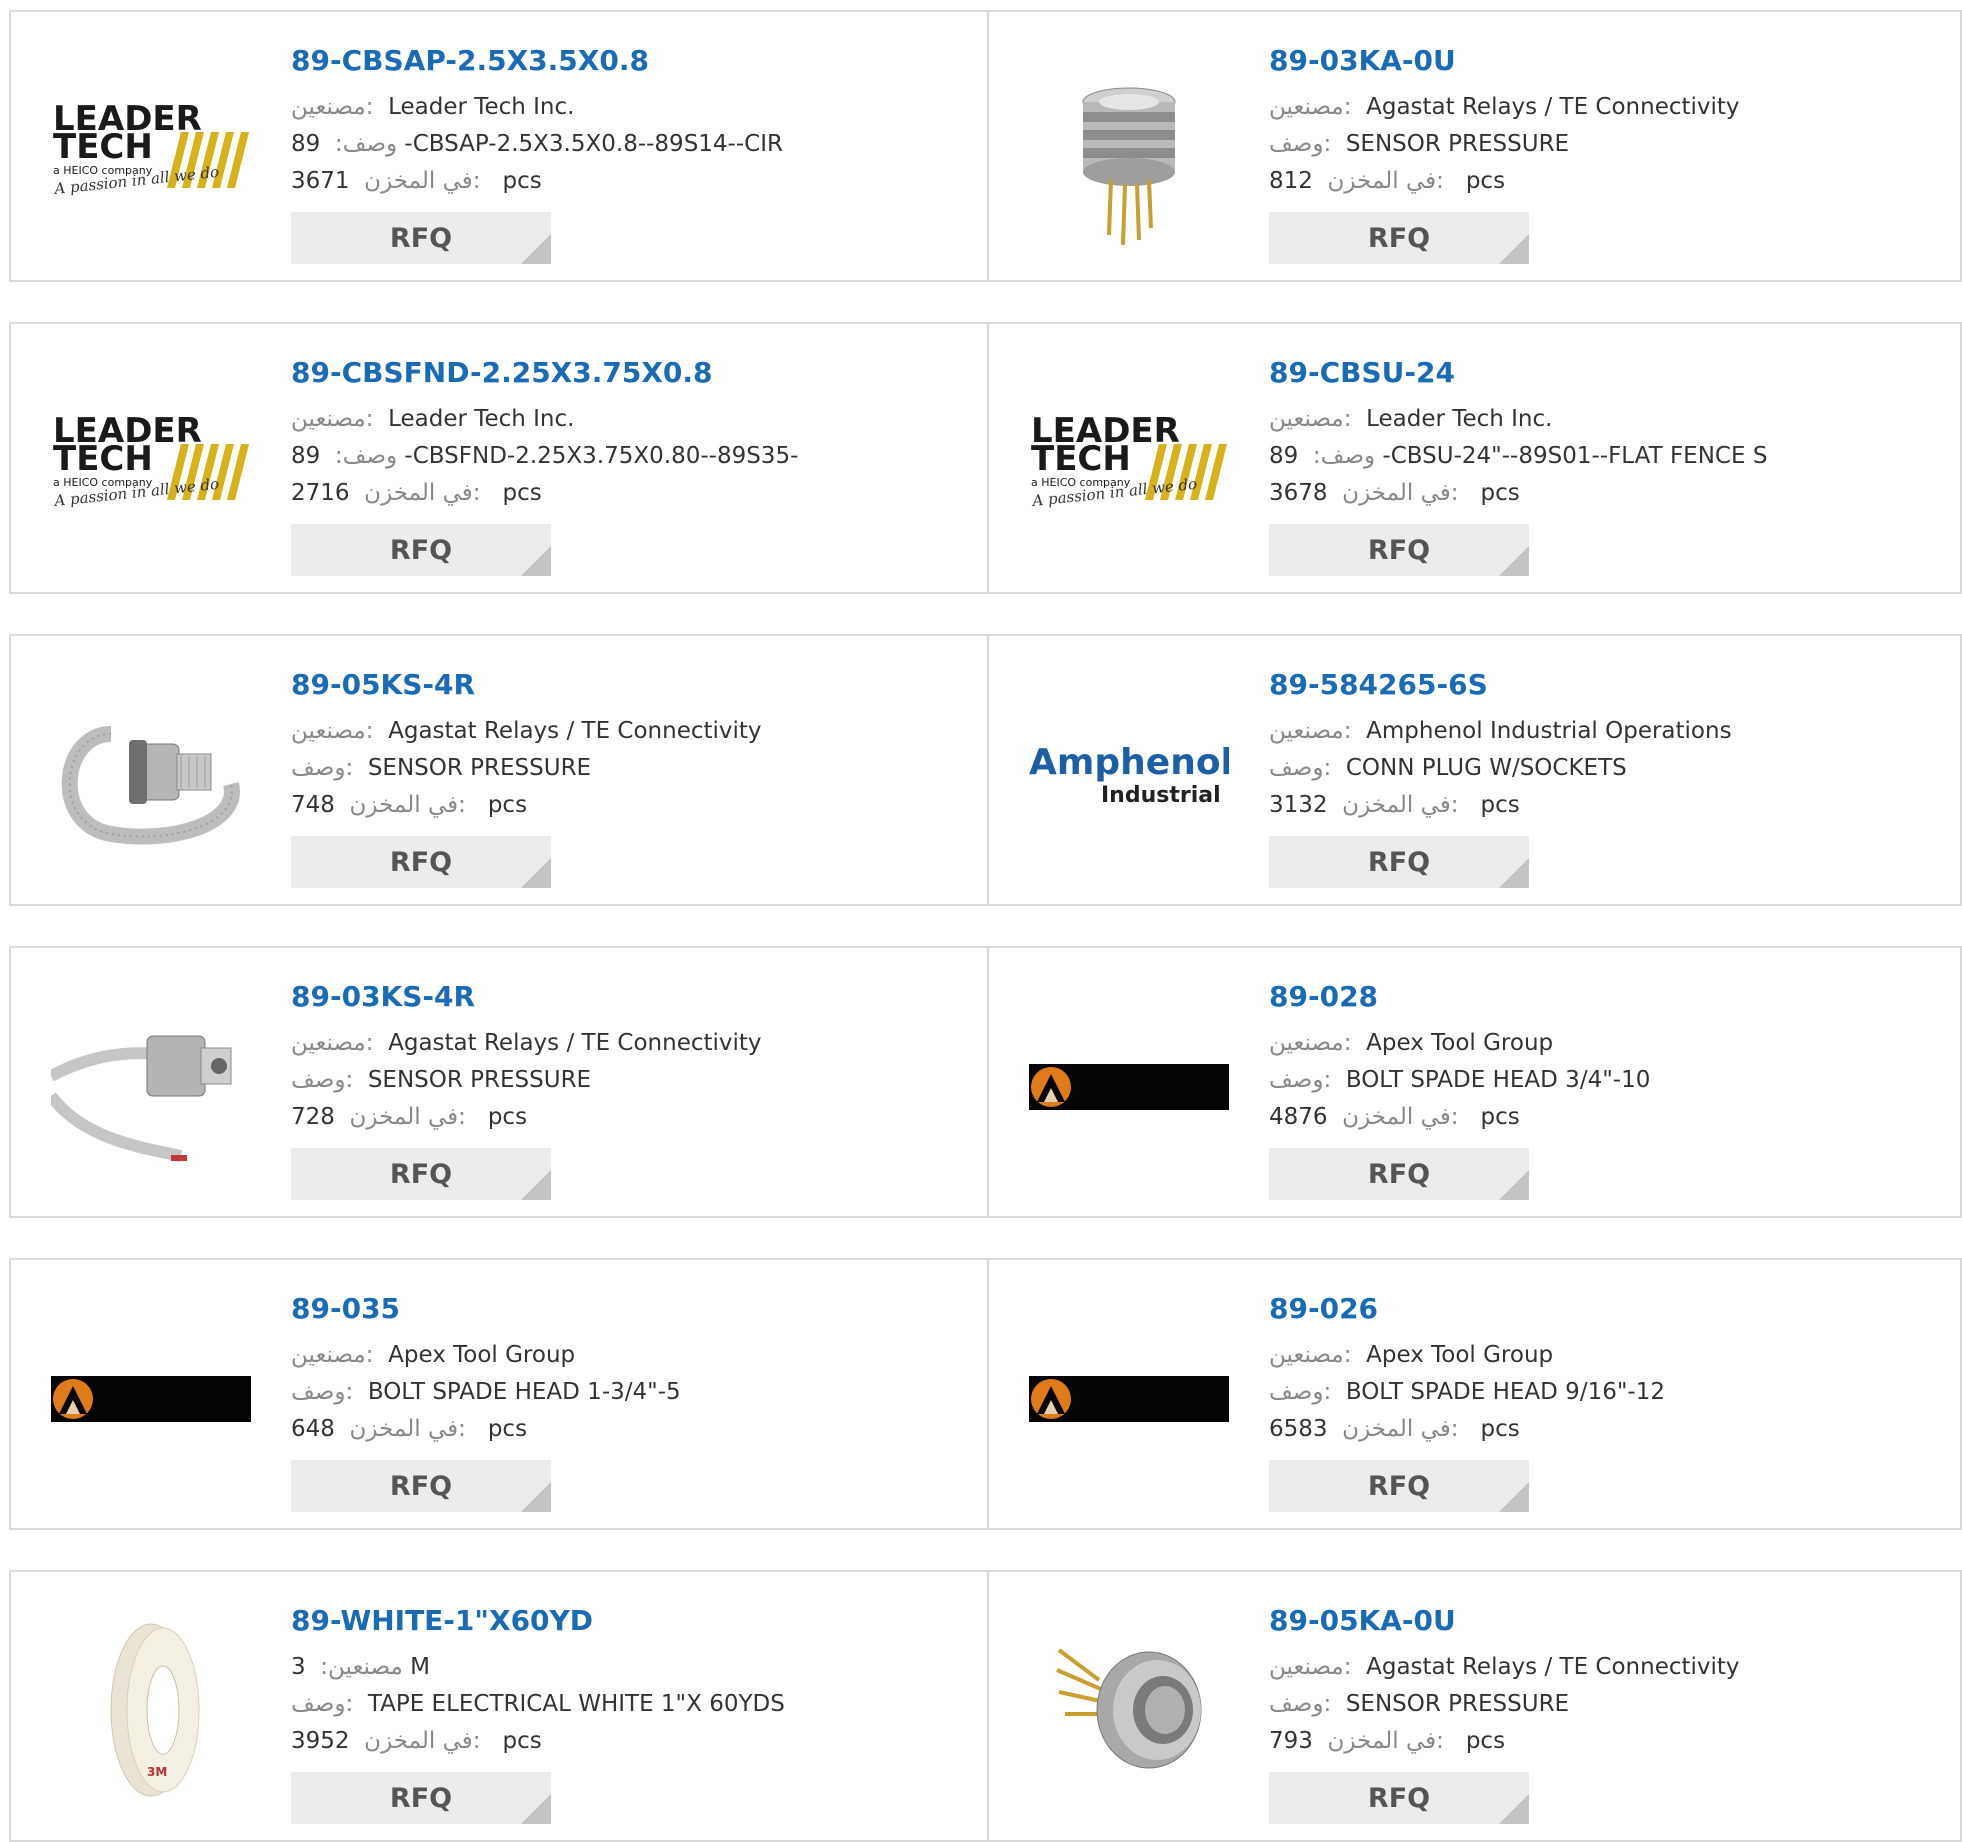 This screenshot has height=1842, width=1962. I want to click on description-row: وصف: 89 -CBSU-24"--89S01--FLAT FENCE S, so click(1518, 456).